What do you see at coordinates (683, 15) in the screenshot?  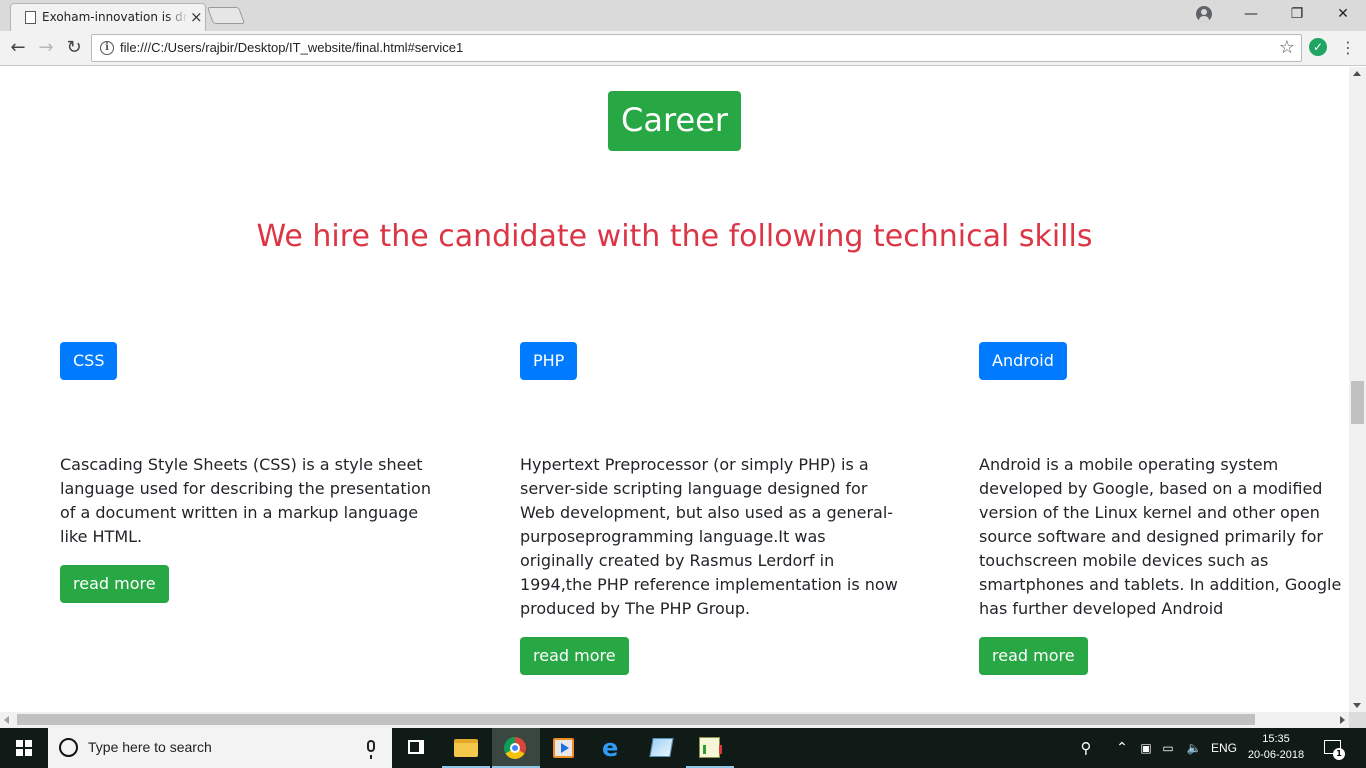 I see `tab-strip: Exoham-innovation is dre × — ❐ ✕` at bounding box center [683, 15].